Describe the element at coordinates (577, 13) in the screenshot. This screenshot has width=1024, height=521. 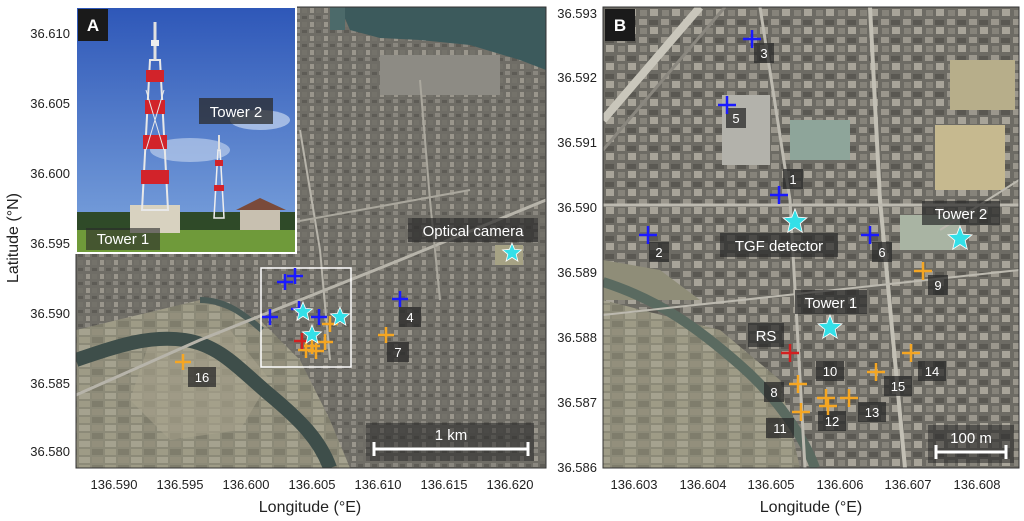
I see `y-tick: 36.593` at that location.